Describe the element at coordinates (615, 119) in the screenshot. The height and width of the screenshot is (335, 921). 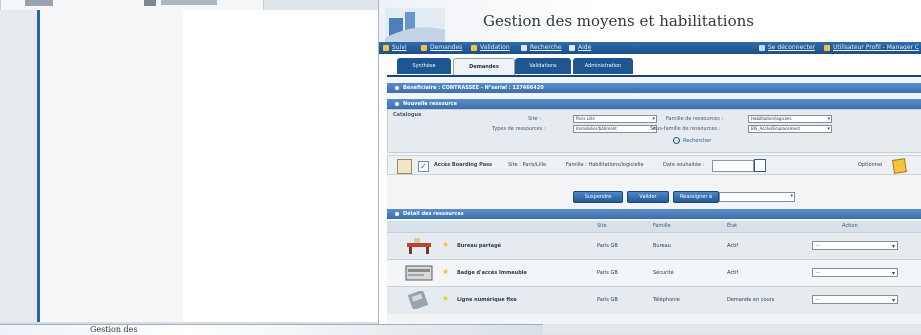
I see `site-select: Paris Lille` at that location.